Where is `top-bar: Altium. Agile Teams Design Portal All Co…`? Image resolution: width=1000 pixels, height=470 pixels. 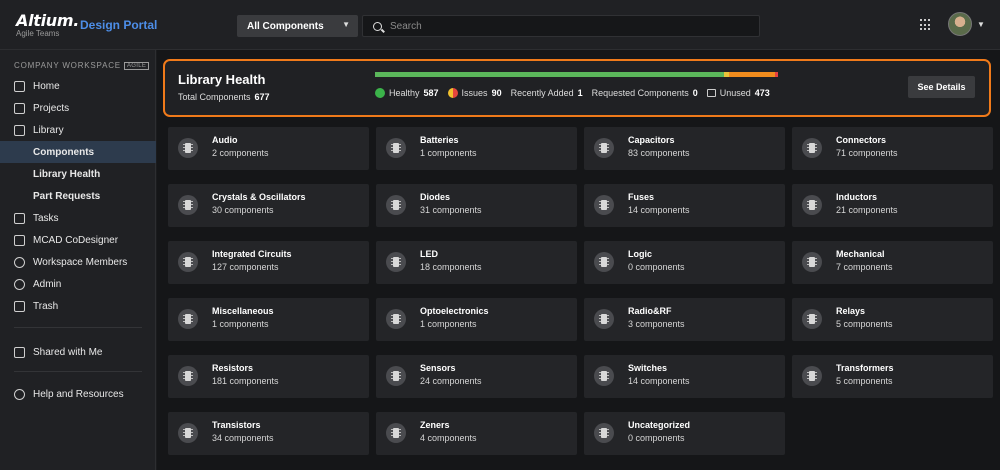 top-bar: Altium. Agile Teams Design Portal All Co… is located at coordinates (500, 25).